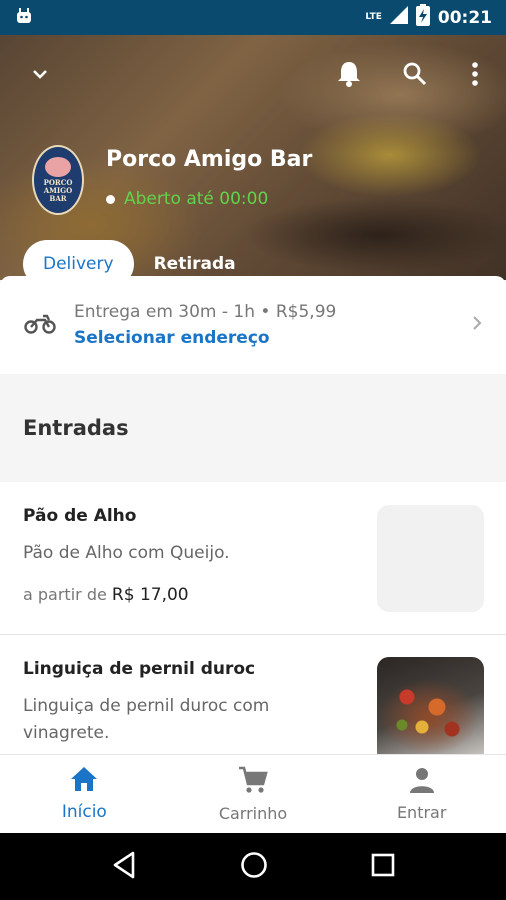  I want to click on restaurant-logo: PORCO AMIGO BAR, so click(58, 180).